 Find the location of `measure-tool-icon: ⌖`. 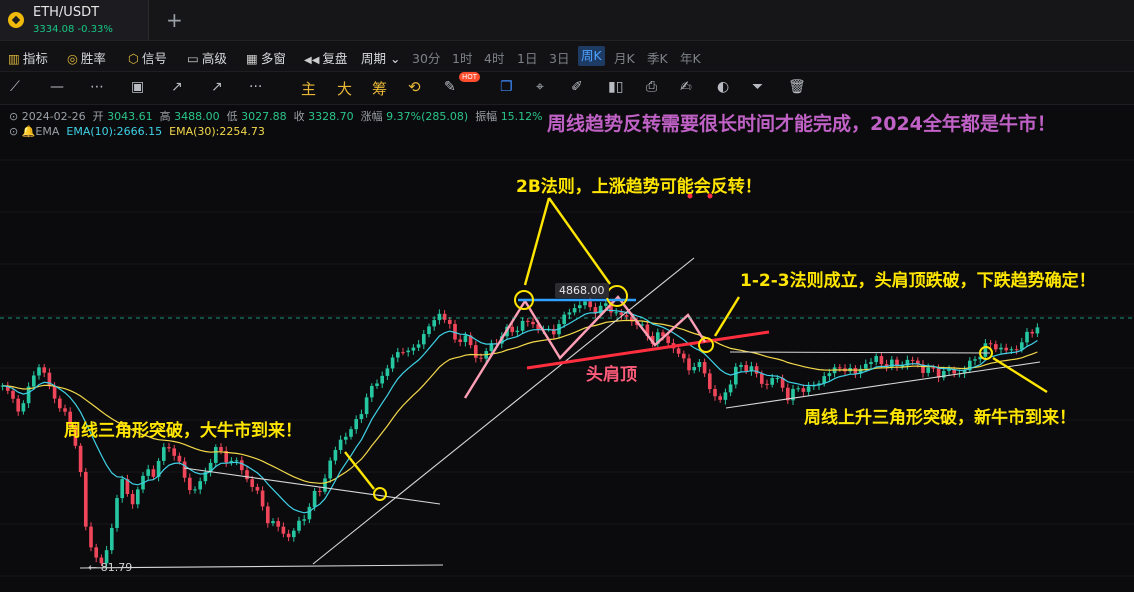

measure-tool-icon: ⌖ is located at coordinates (540, 87).